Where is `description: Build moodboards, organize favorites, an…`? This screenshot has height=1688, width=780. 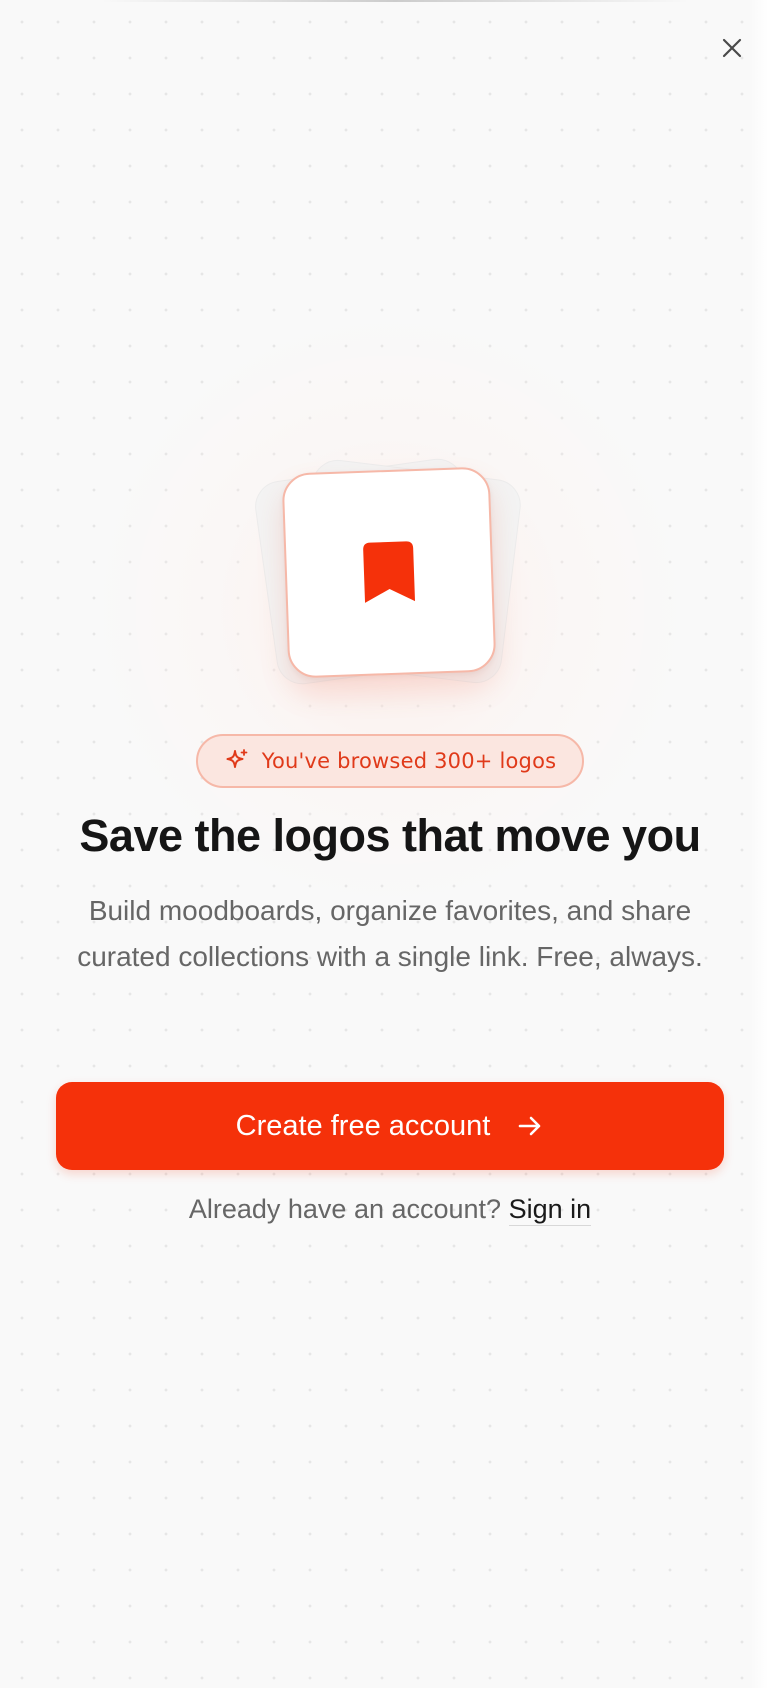 description: Build moodboards, organize favorites, an… is located at coordinates (390, 933).